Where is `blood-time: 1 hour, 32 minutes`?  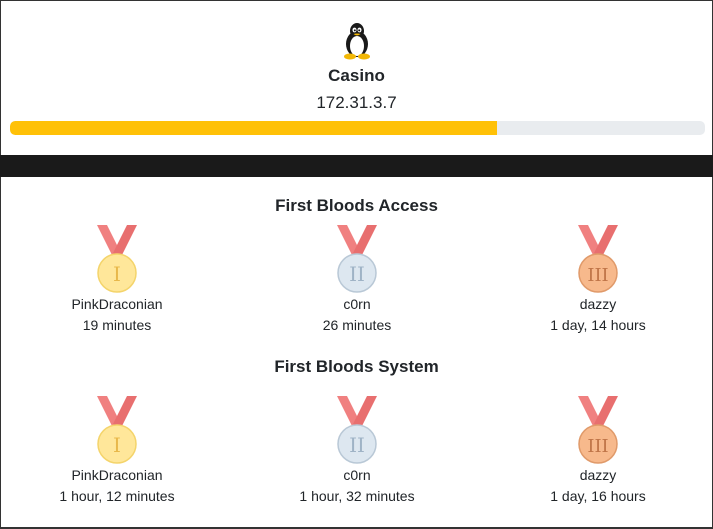 blood-time: 1 hour, 32 minutes is located at coordinates (357, 496).